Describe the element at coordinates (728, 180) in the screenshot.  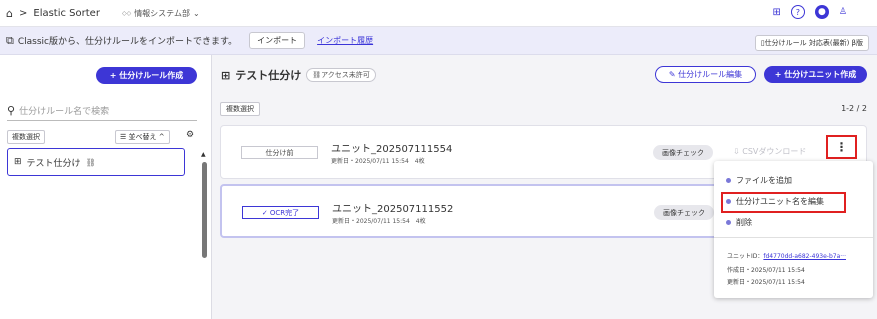
I see `add-file-icon` at that location.